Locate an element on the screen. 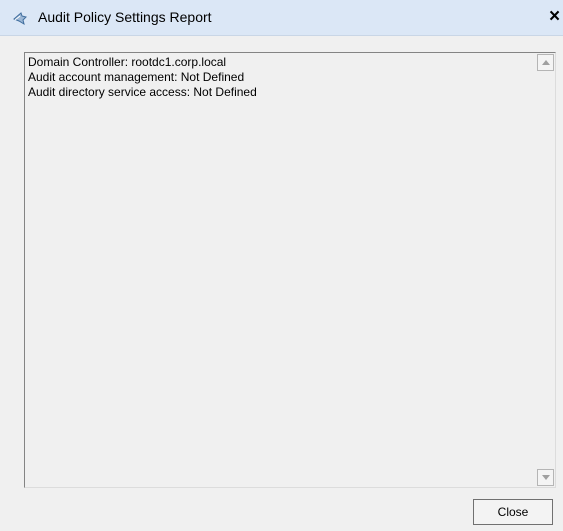  title-bar: Audit Policy Settings Report × is located at coordinates (281, 18).